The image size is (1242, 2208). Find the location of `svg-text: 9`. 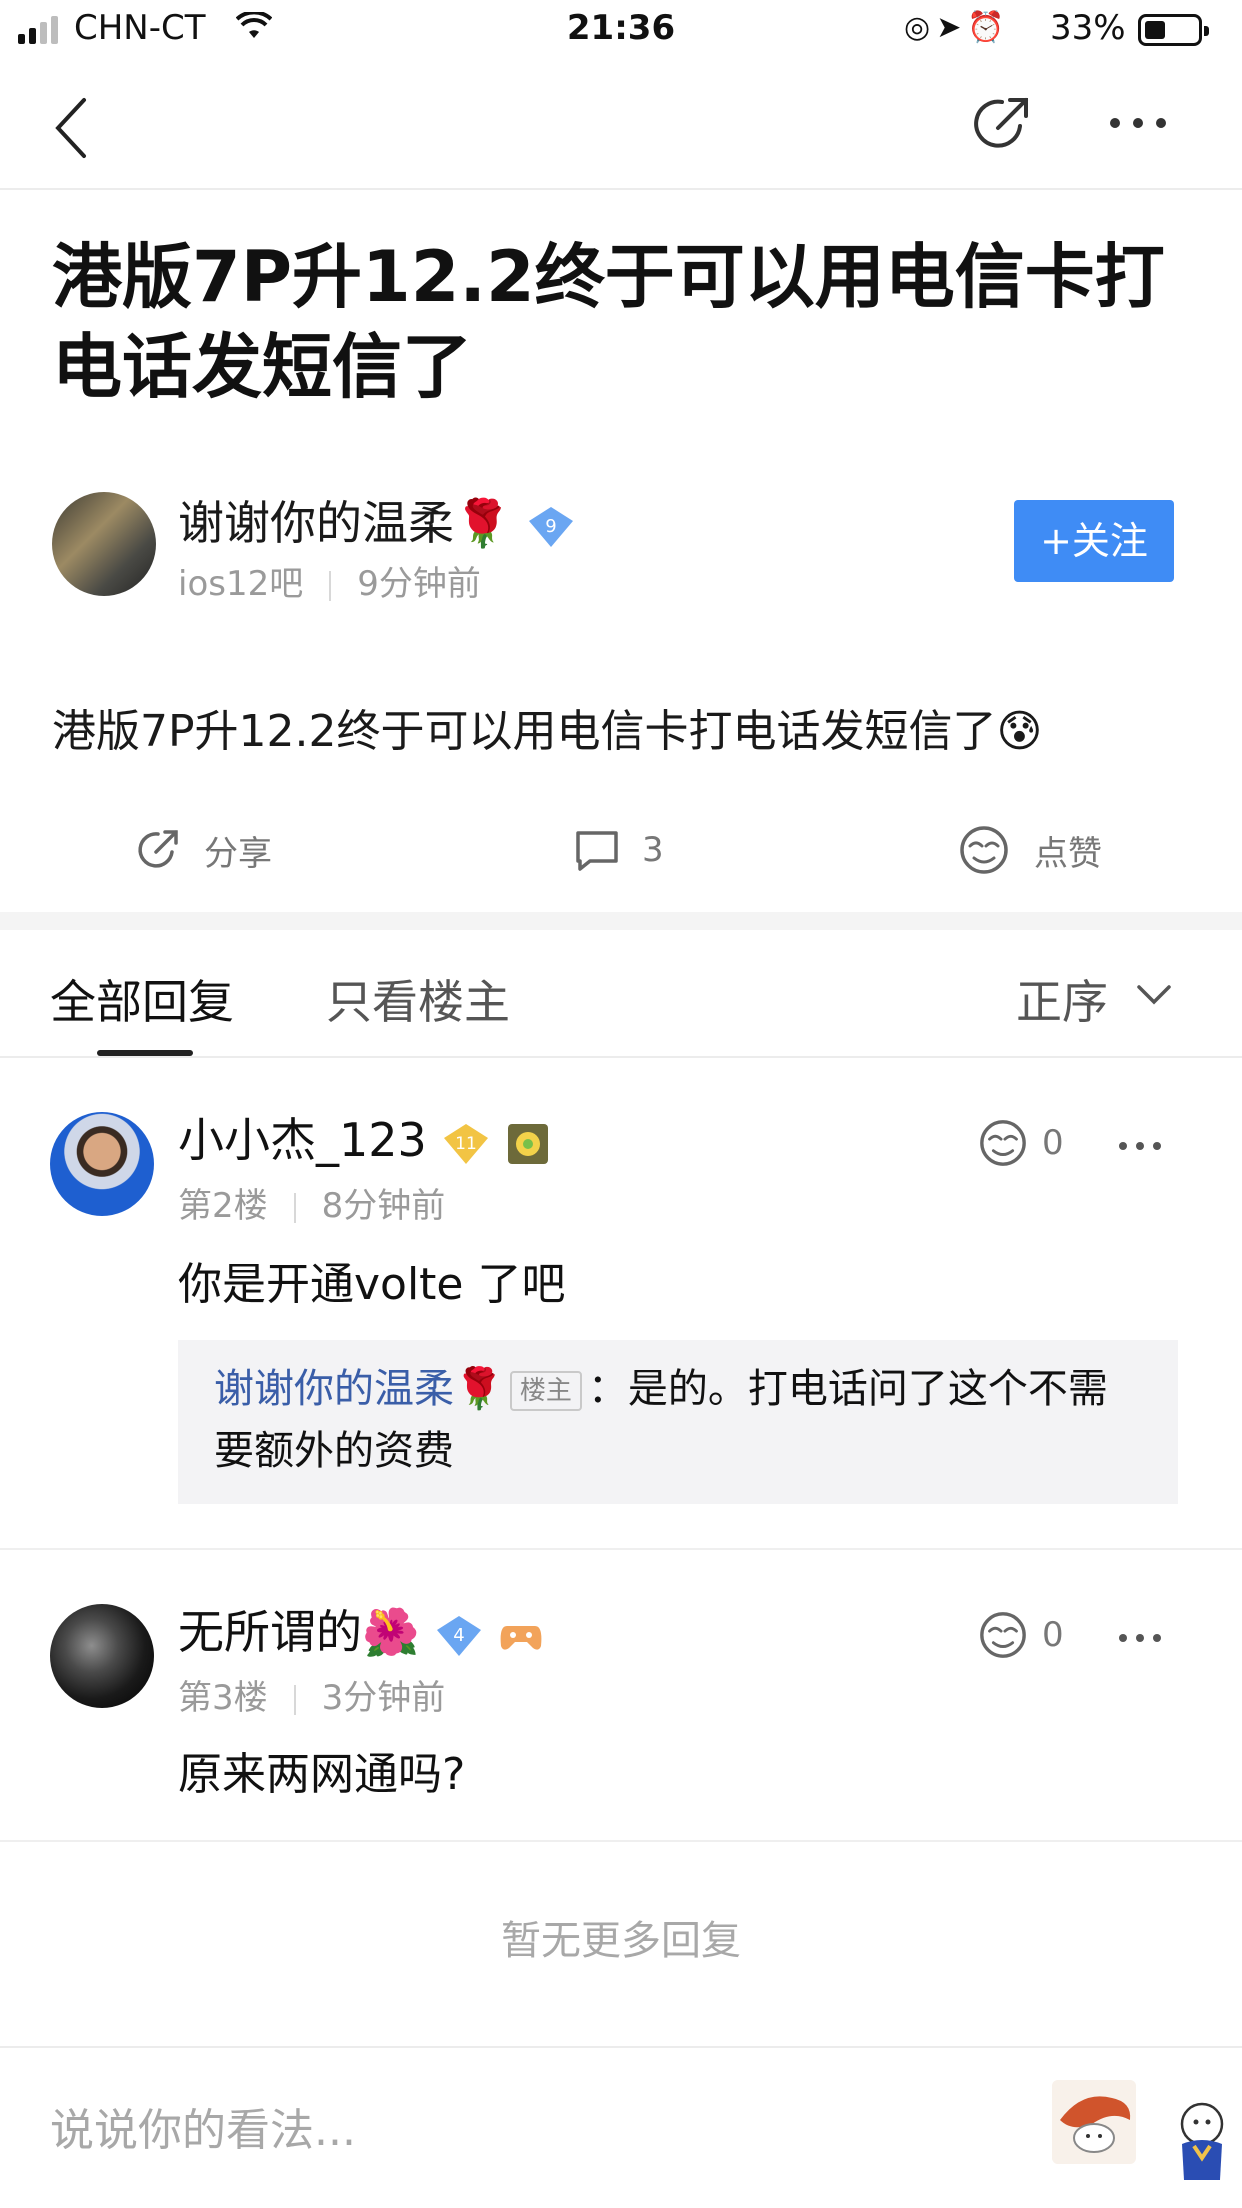

svg-text: 9 is located at coordinates (550, 526).